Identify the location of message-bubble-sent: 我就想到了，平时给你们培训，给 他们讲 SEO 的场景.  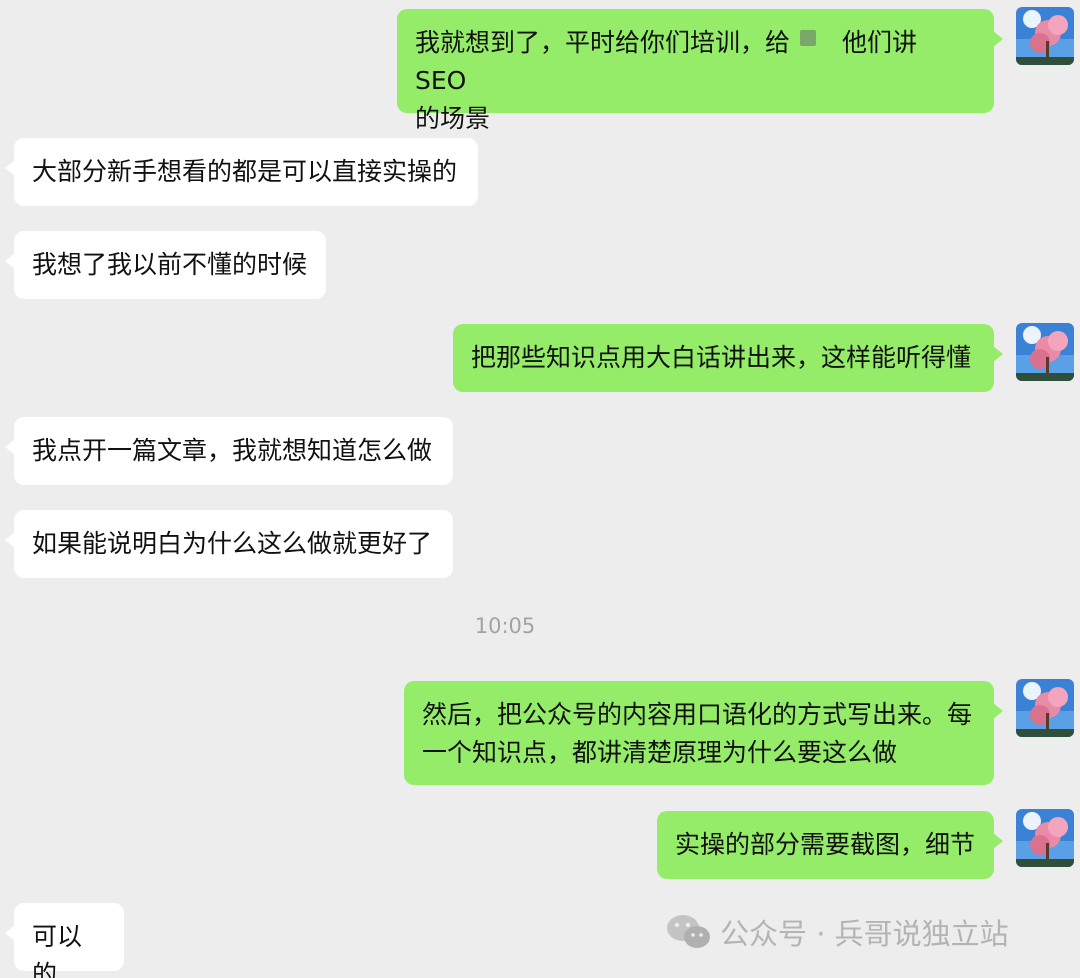
(700, 71).